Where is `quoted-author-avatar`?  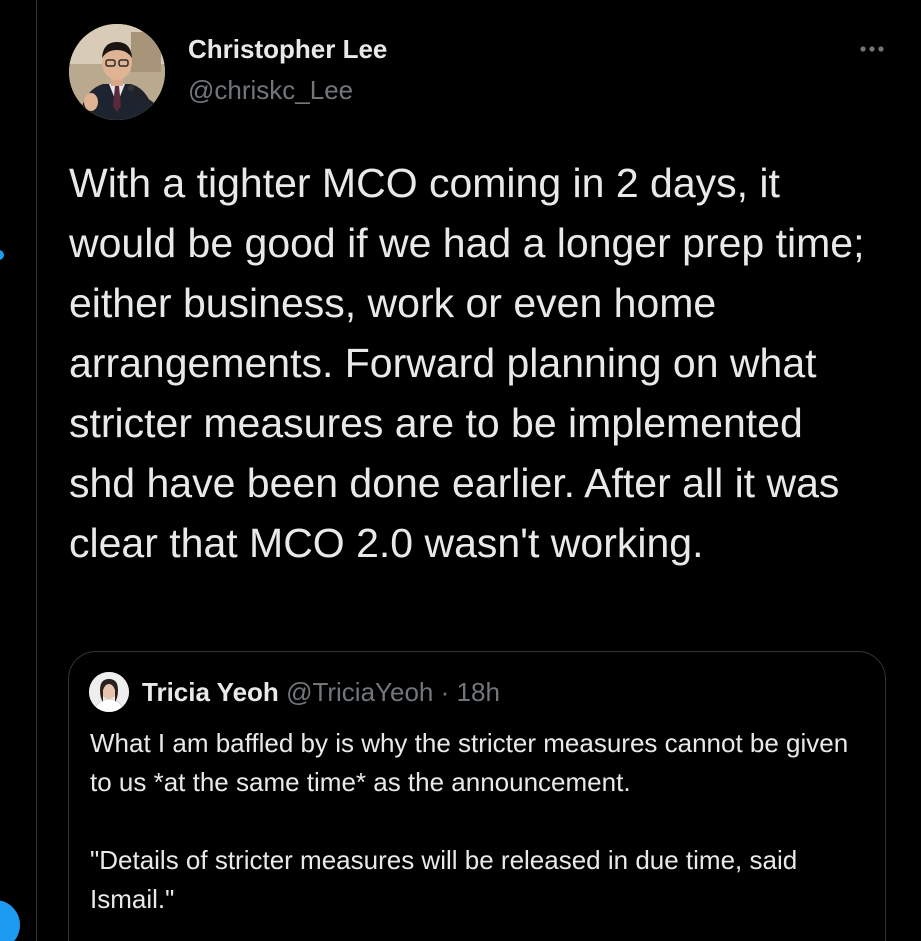
quoted-author-avatar is located at coordinates (109, 692).